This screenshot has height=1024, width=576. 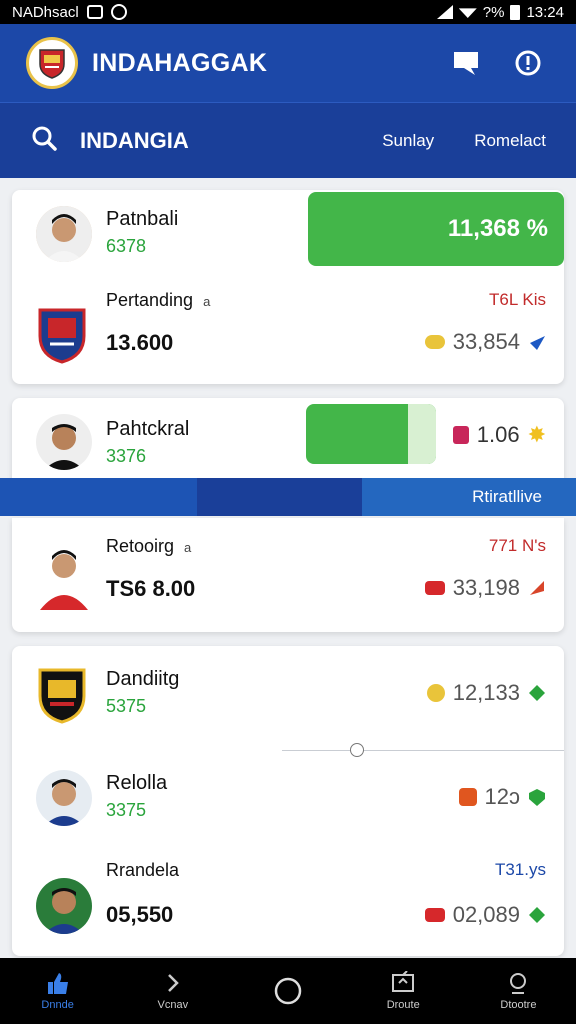 What do you see at coordinates (436, 229) in the screenshot?
I see `value-pill: 11,368 %` at bounding box center [436, 229].